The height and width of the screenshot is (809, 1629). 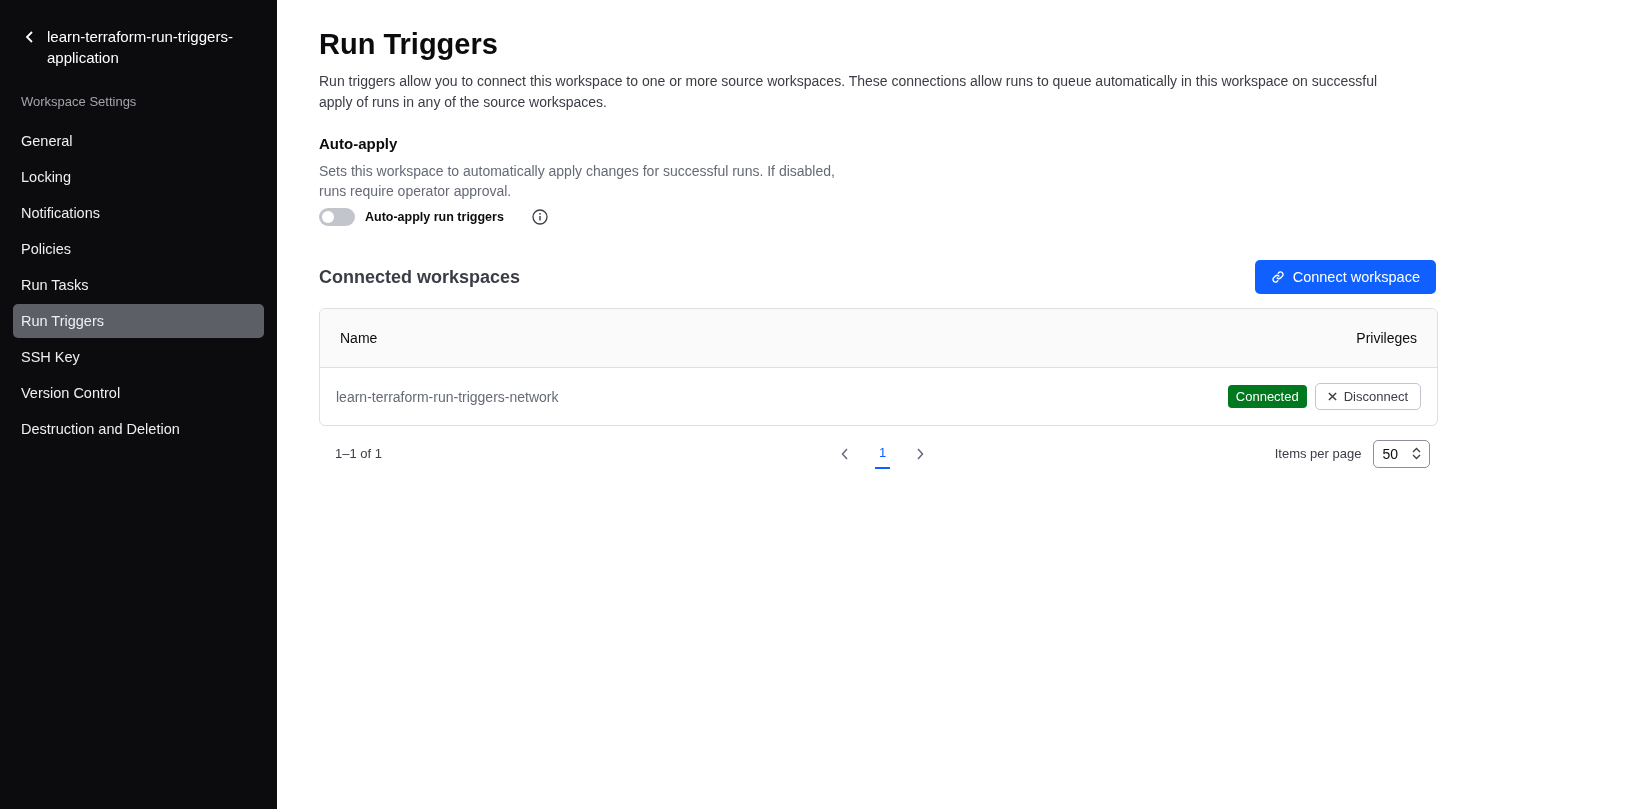 What do you see at coordinates (359, 143) in the screenshot?
I see `section-title: Auto-apply` at bounding box center [359, 143].